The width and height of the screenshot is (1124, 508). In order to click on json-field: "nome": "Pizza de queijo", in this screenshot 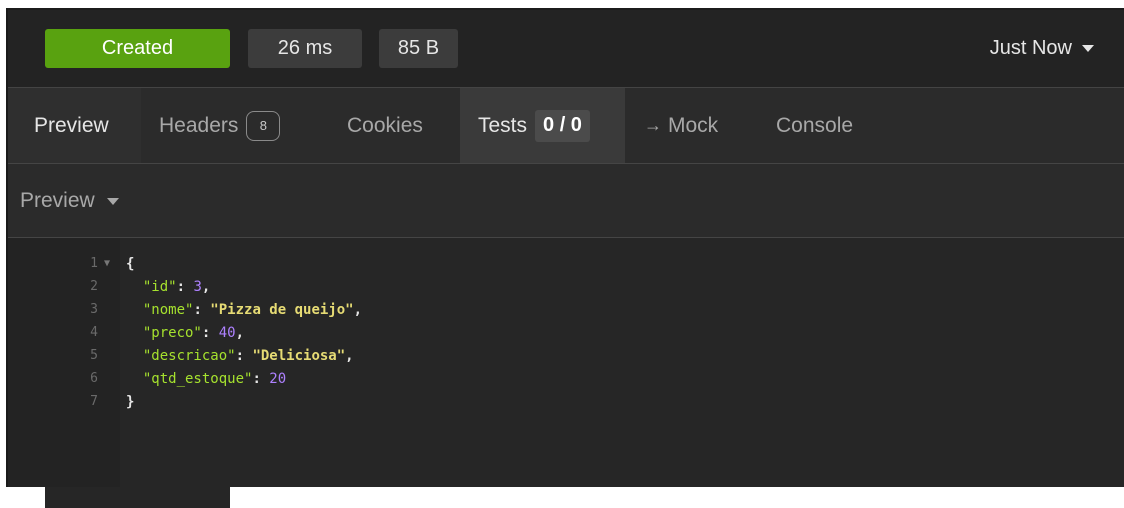, I will do `click(252, 309)`.